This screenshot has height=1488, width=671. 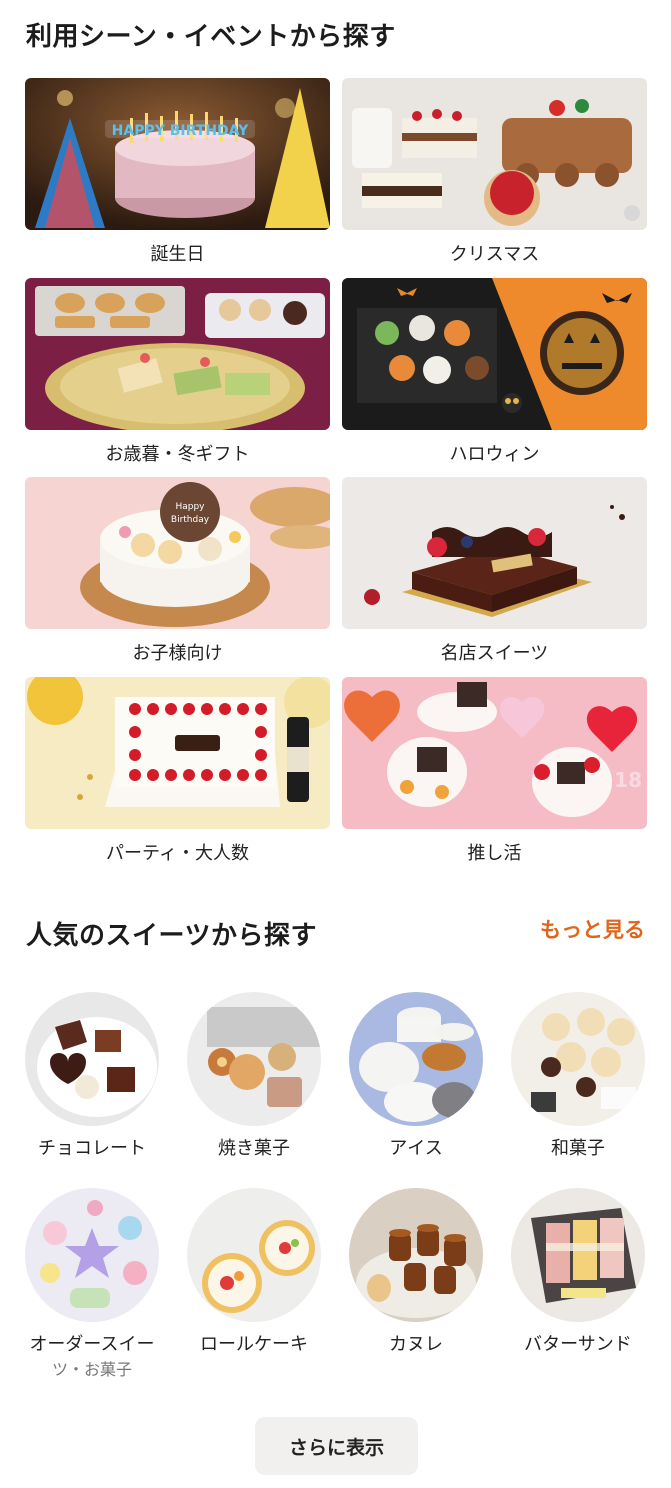 I want to click on sweet-label: 焼き菓子, so click(x=254, y=1148).